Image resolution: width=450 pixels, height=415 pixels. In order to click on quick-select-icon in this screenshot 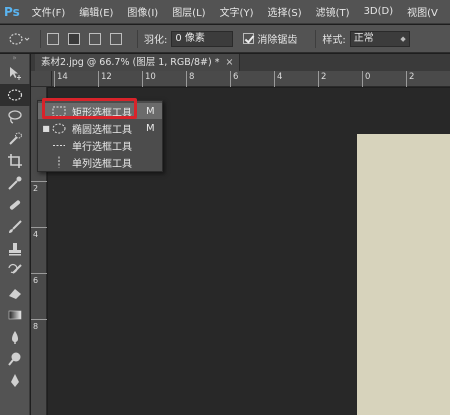, I will do `click(15, 138)`.